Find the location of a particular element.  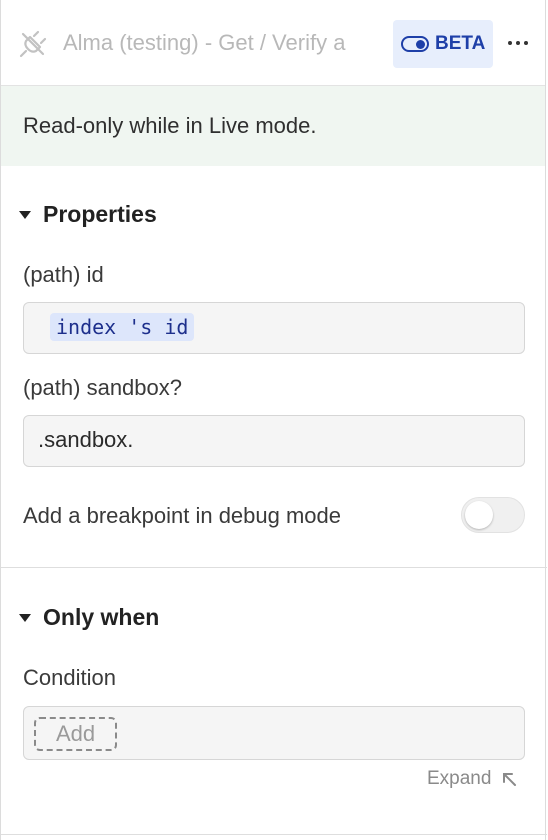

more-options-button is located at coordinates (518, 43).